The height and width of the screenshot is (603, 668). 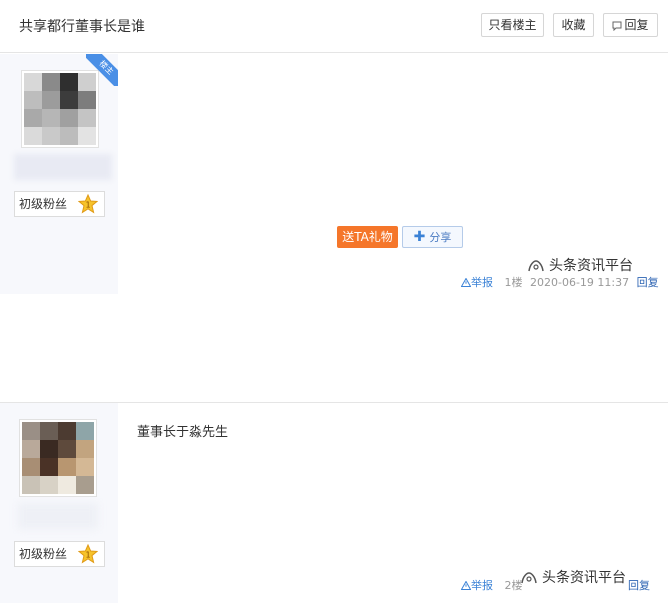 What do you see at coordinates (367, 237) in the screenshot?
I see `send-gift-button: 送TA礼物` at bounding box center [367, 237].